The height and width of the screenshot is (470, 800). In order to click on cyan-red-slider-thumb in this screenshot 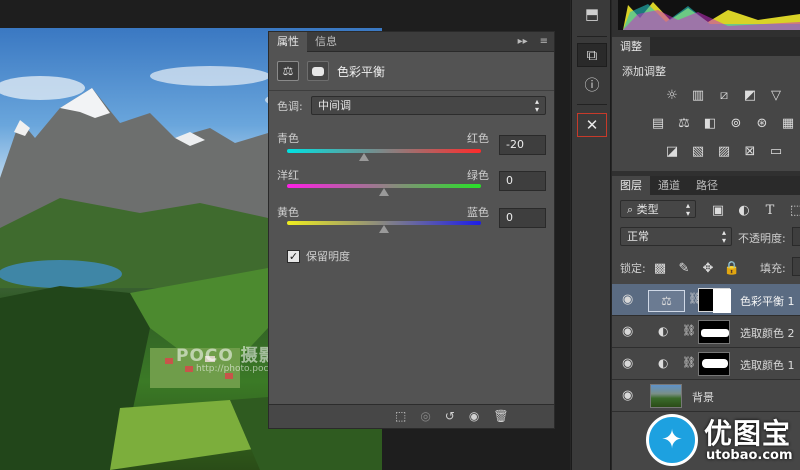, I will do `click(364, 157)`.